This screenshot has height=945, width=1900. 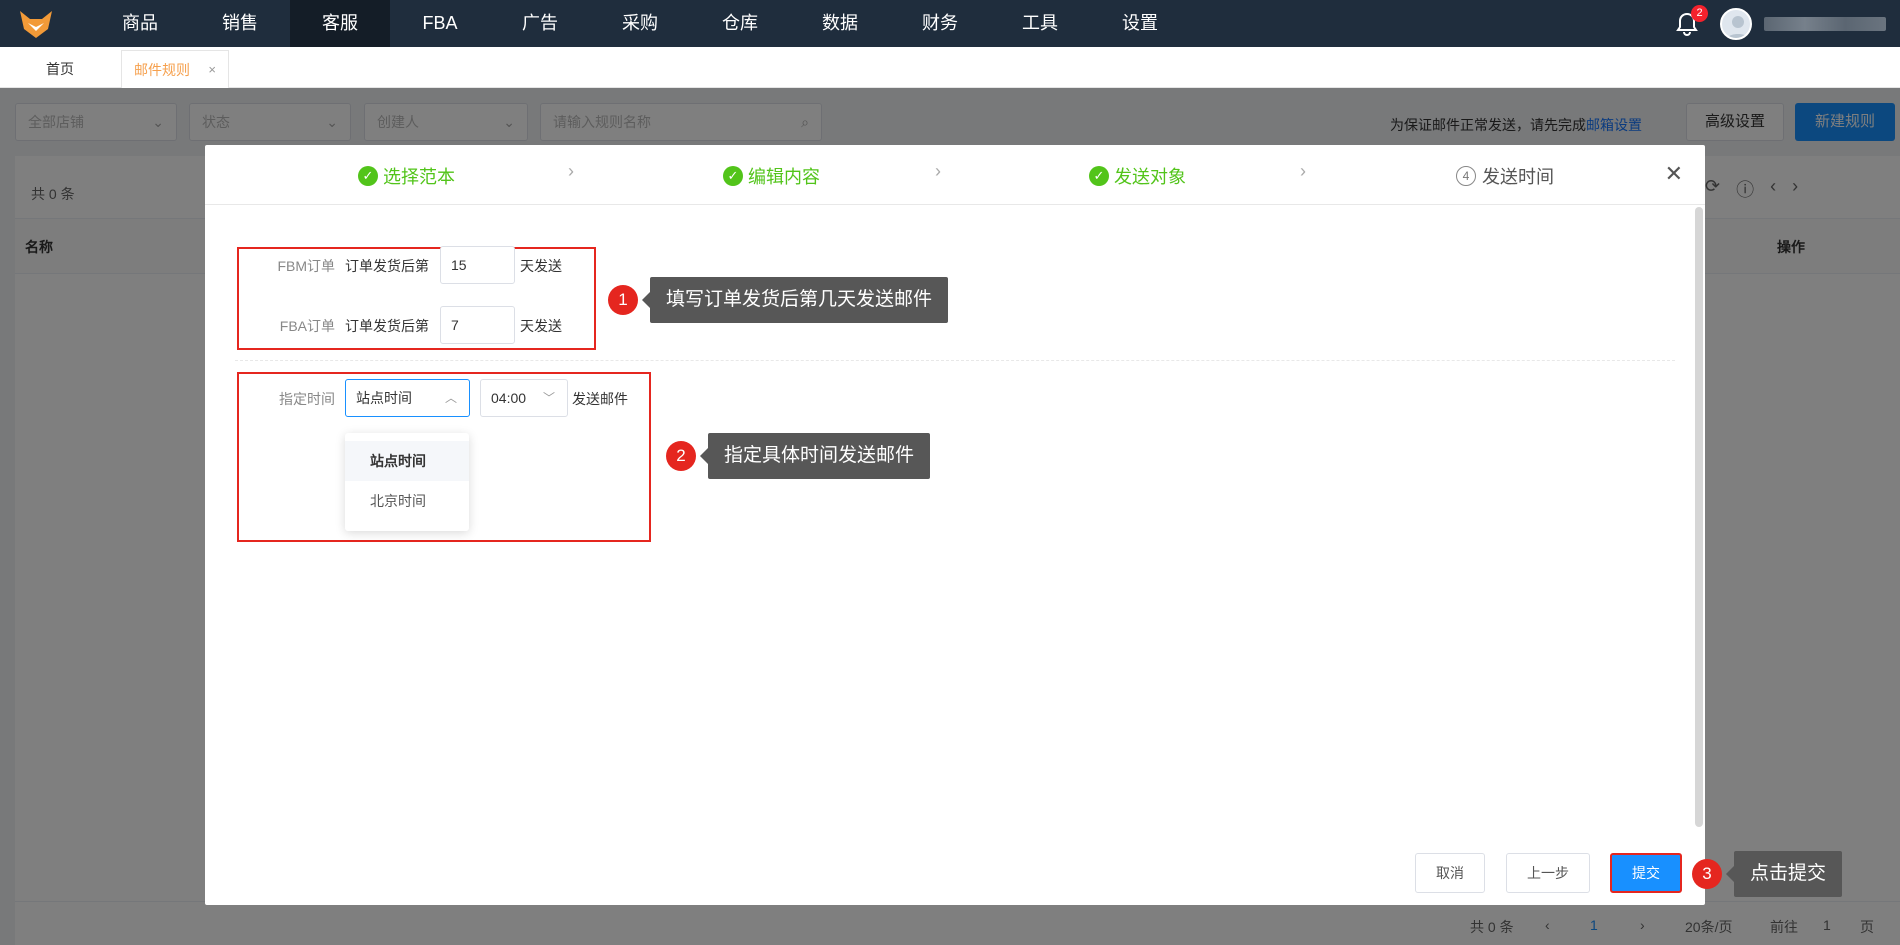 I want to click on callout-3: 3 点击提交, so click(x=1767, y=874).